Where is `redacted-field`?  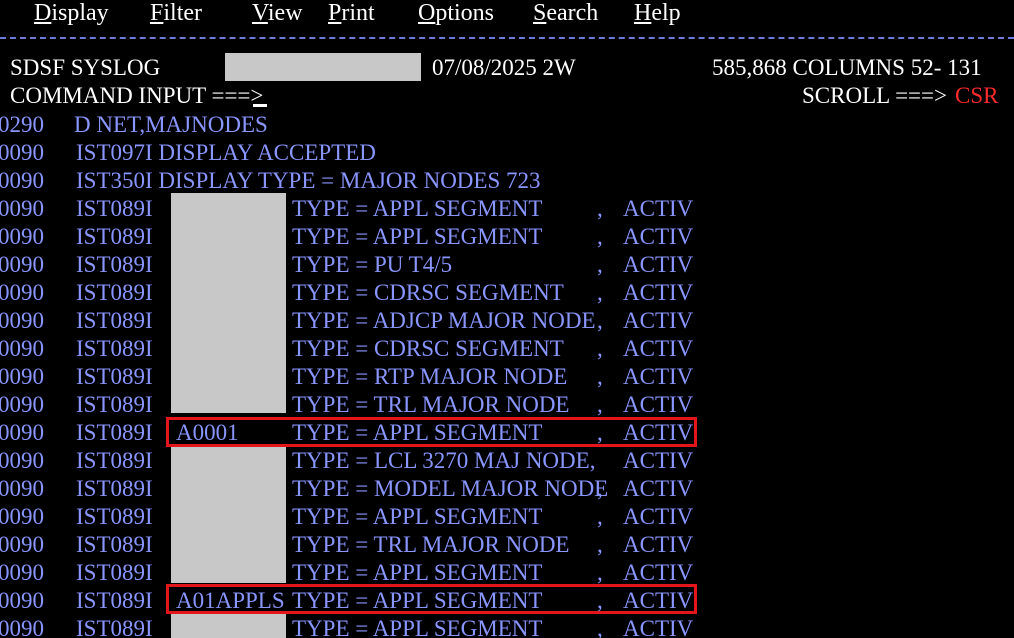 redacted-field is located at coordinates (323, 67).